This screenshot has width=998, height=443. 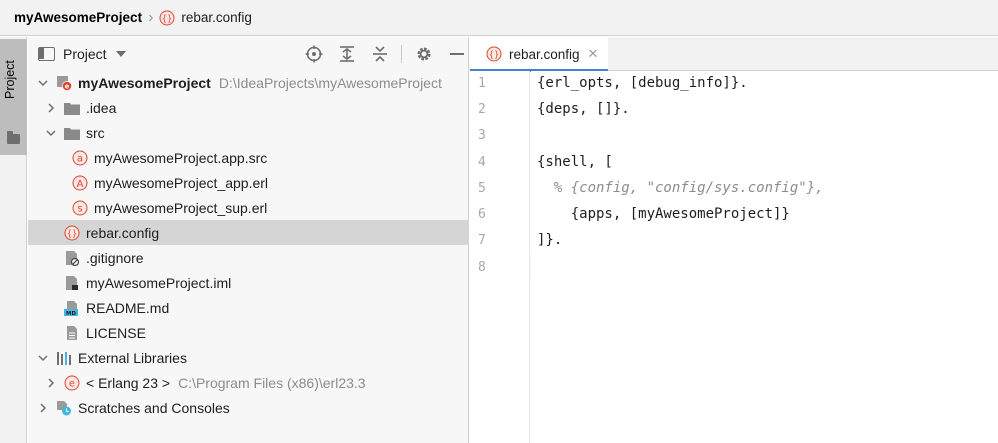 I want to click on close-icon: ✕, so click(x=593, y=54).